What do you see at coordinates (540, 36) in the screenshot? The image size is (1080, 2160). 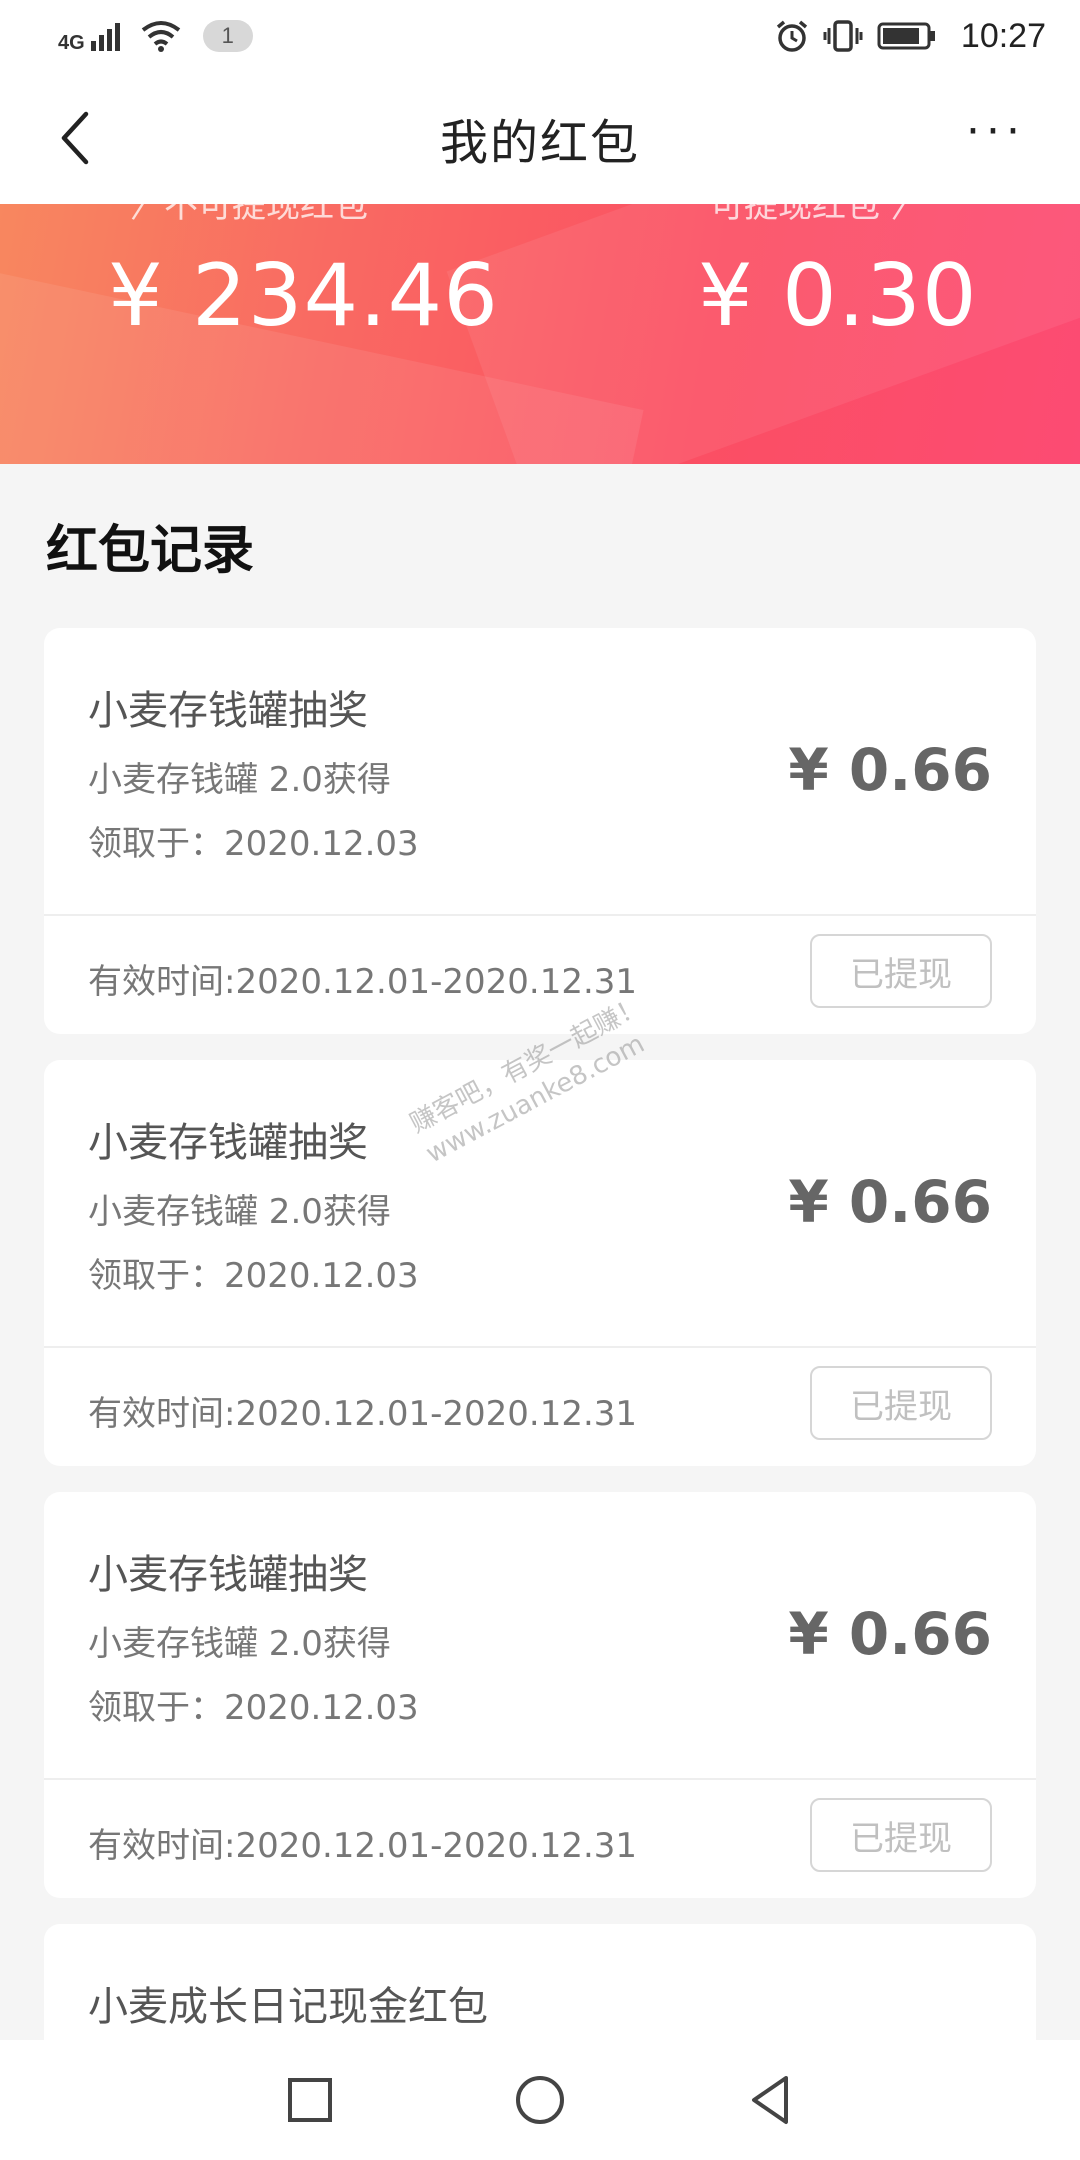 I see `status-bar: 4G 1 10:27` at bounding box center [540, 36].